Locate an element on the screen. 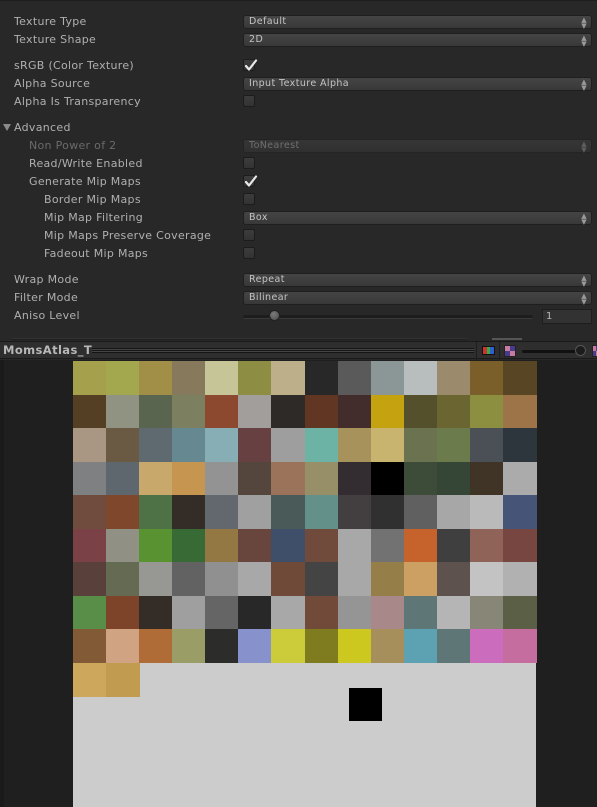 Image resolution: width=597 pixels, height=807 pixels. advanced-foldout: Advanced is located at coordinates (298, 128).